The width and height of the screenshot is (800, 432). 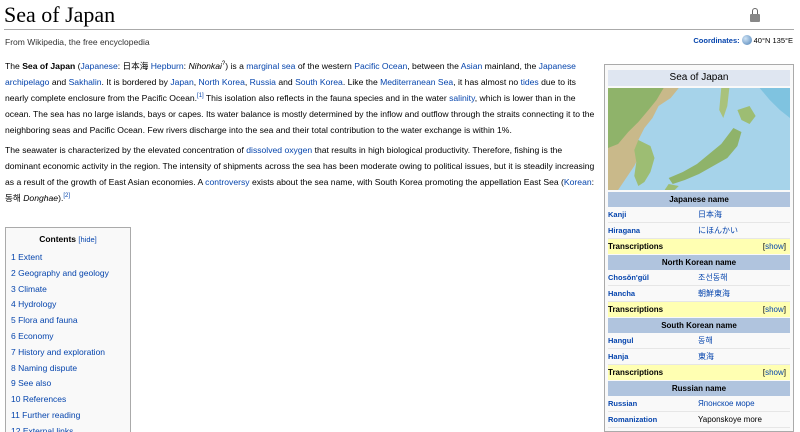 What do you see at coordinates (270, 66) in the screenshot?
I see `p1-link: marginal sea` at bounding box center [270, 66].